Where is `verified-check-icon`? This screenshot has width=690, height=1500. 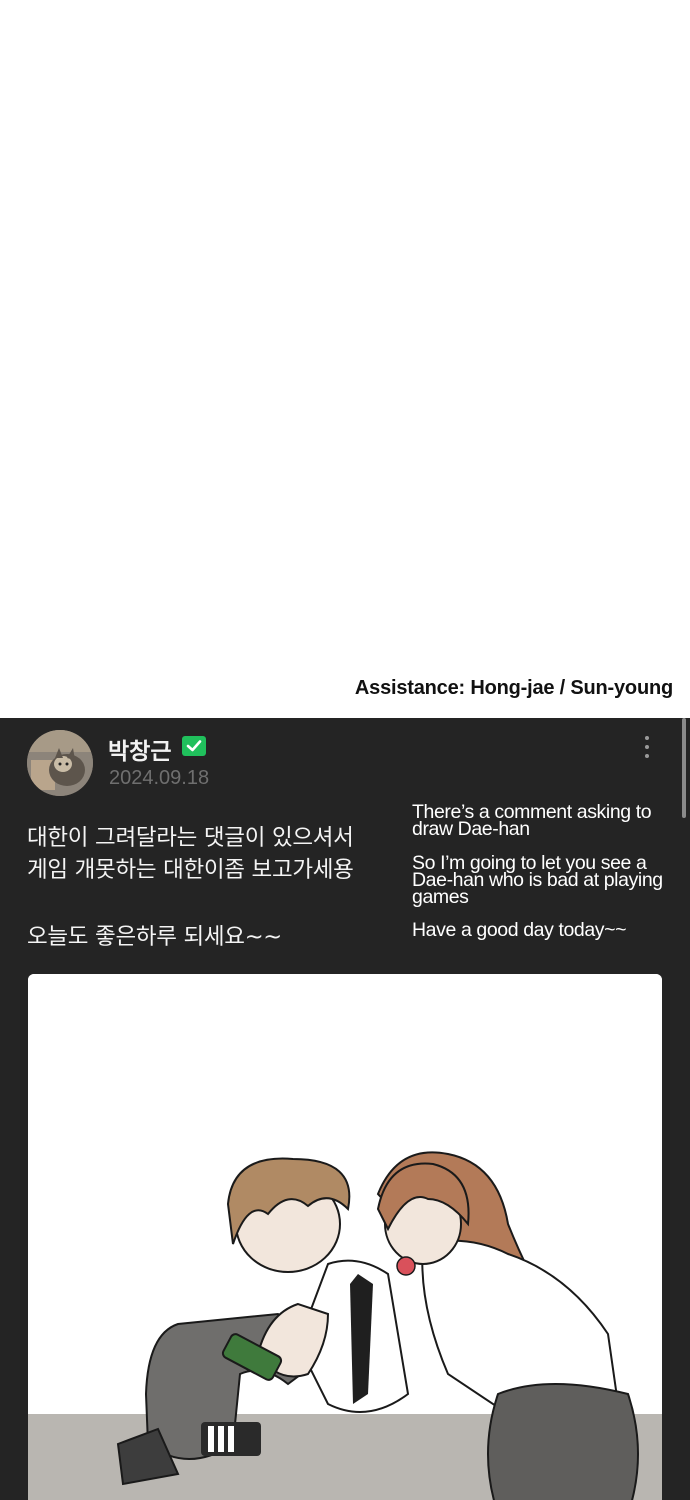
verified-check-icon is located at coordinates (194, 746).